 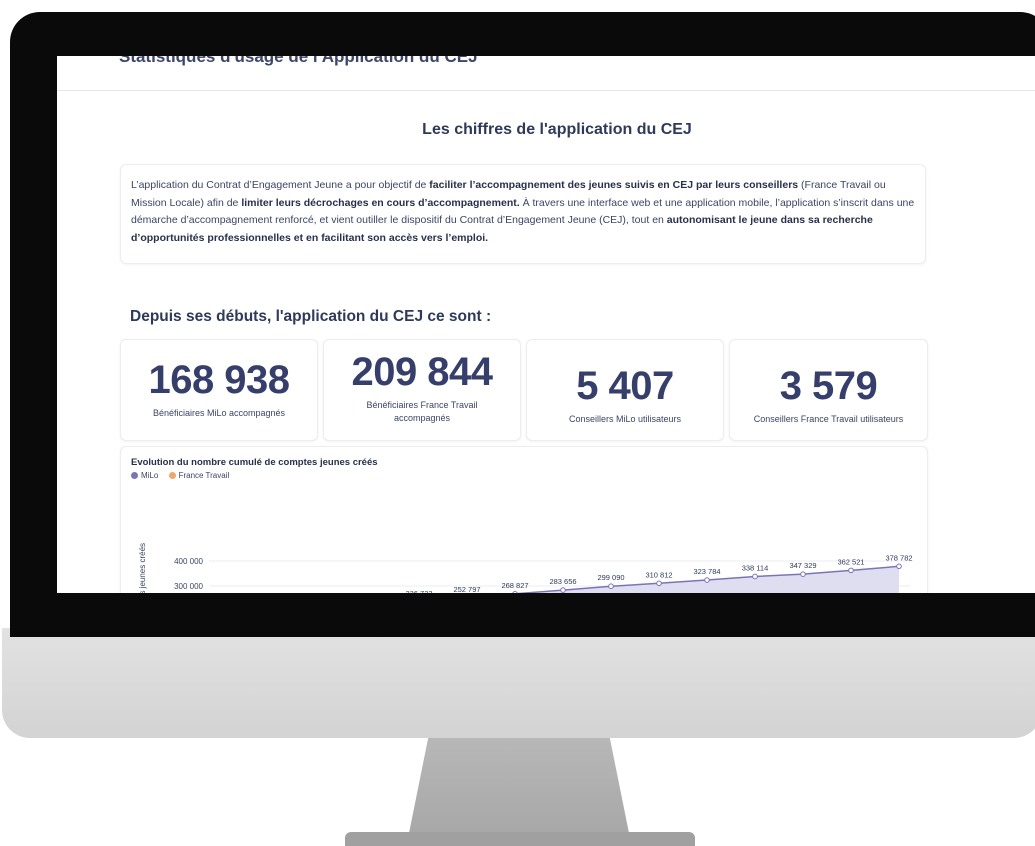 I want to click on kpi-label: Bénéficiaires France Travail accompagnés, so click(x=422, y=411).